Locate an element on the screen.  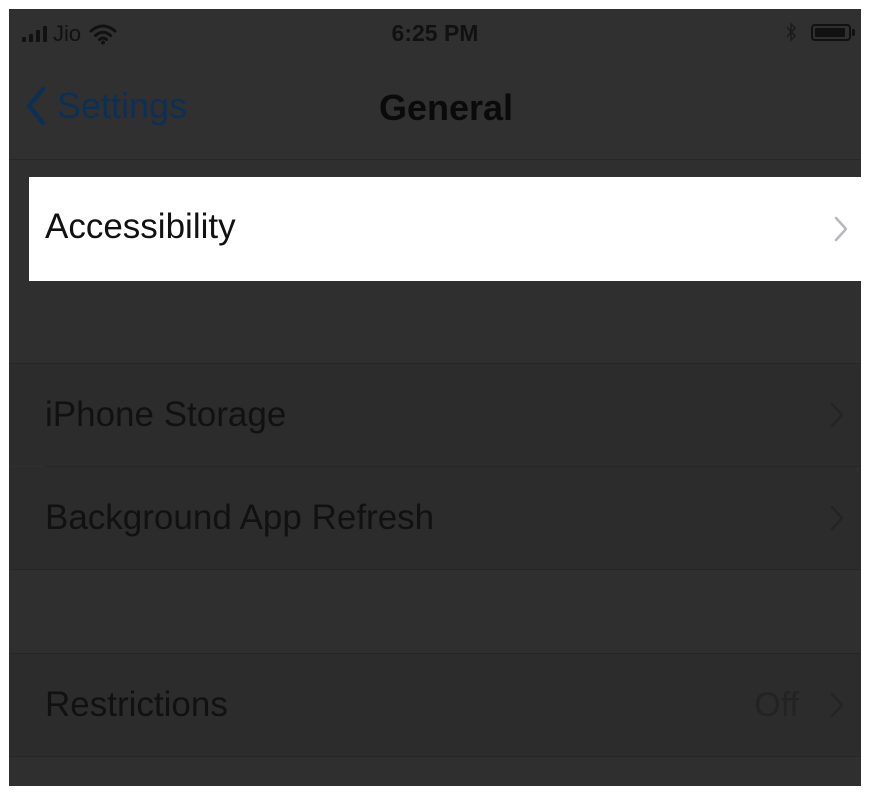
status-right is located at coordinates (820, 32).